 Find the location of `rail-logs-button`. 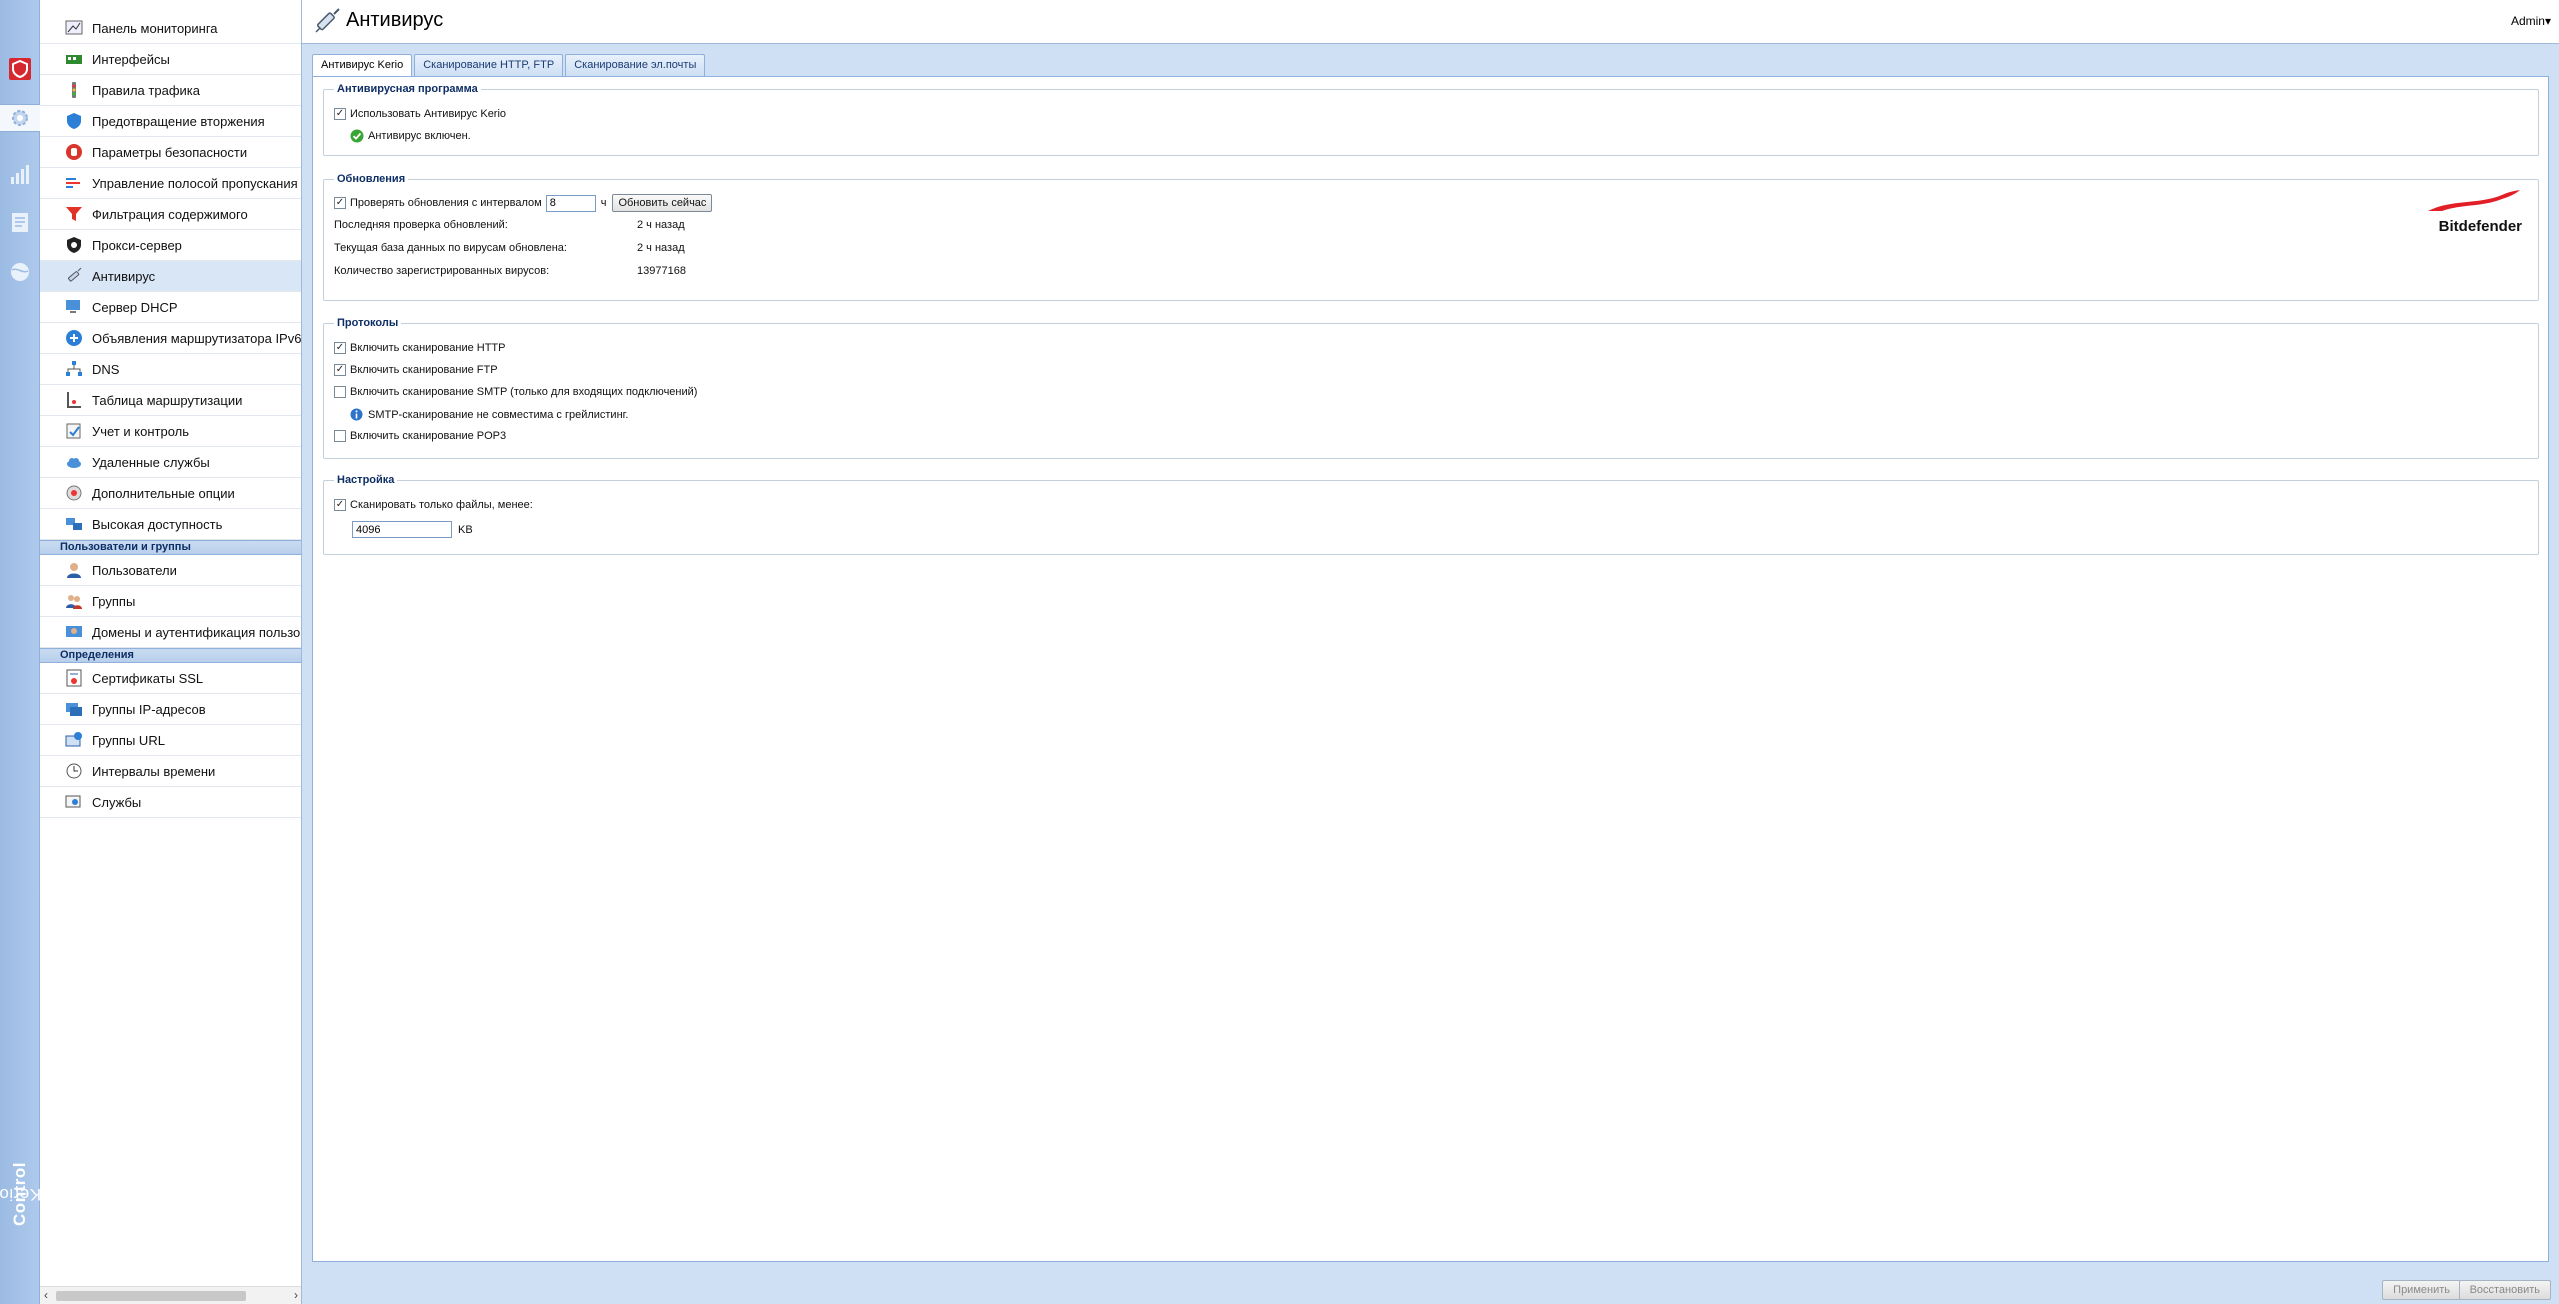

rail-logs-button is located at coordinates (20, 222).